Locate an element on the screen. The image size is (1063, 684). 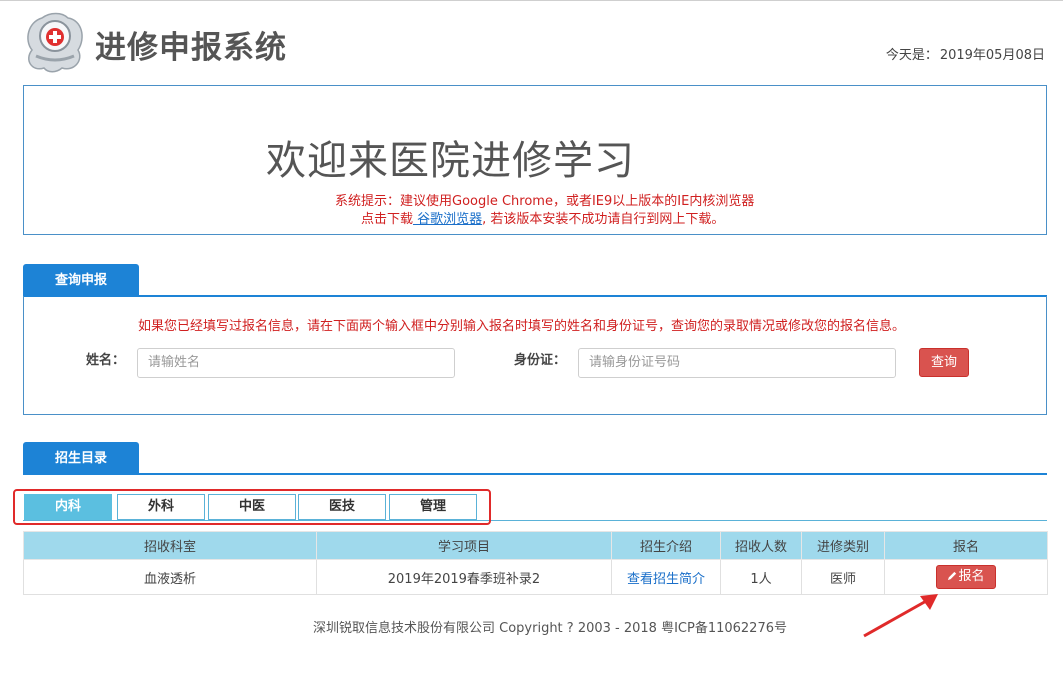
col-department: 招收科室 is located at coordinates (170, 545).